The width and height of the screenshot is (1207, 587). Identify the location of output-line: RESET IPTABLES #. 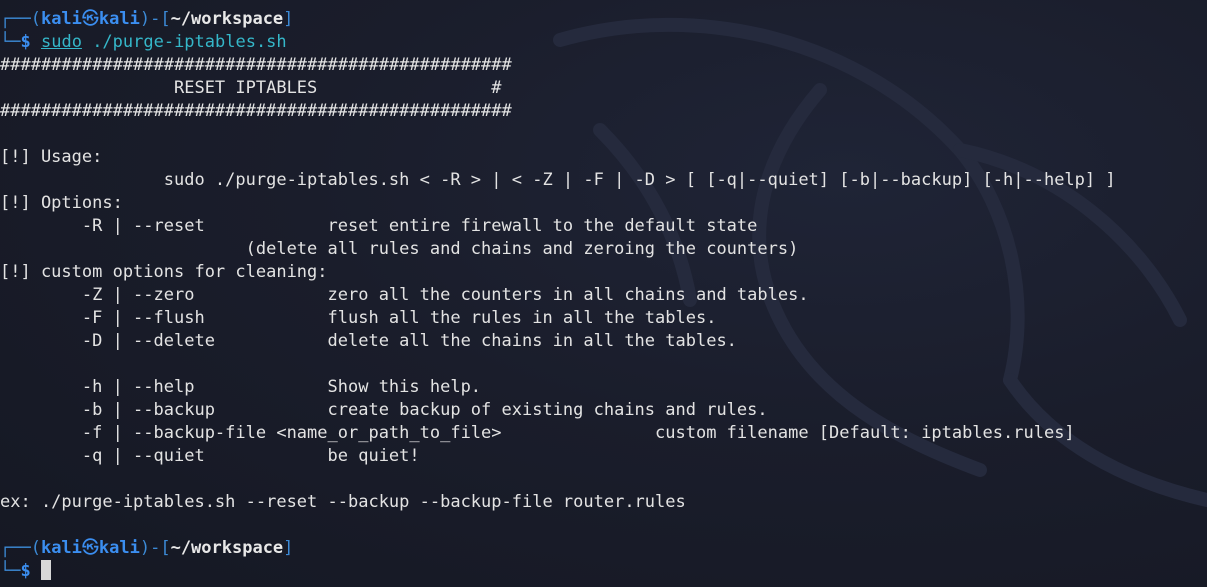
(251, 88).